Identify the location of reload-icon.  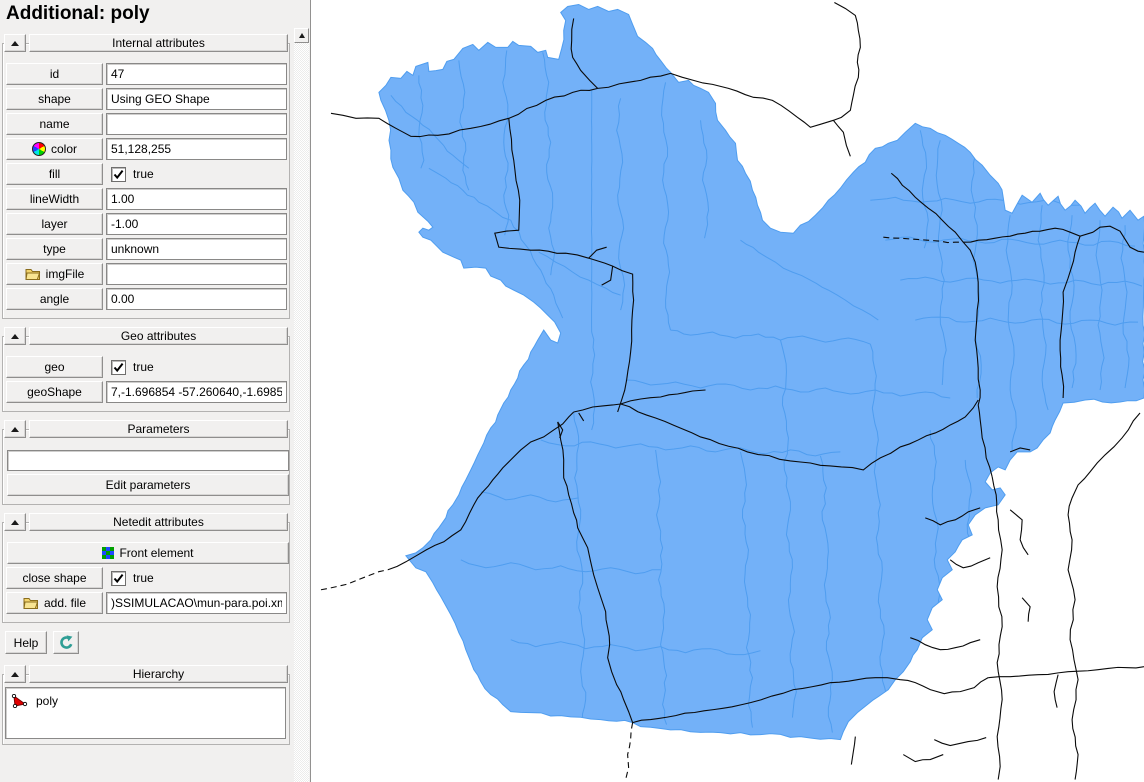
(65, 641).